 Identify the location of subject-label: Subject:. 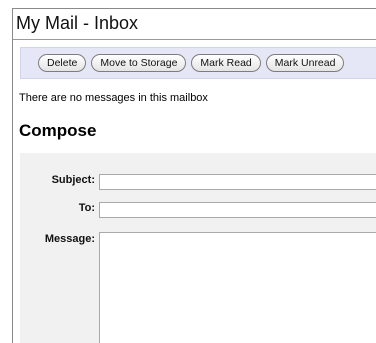
(73, 180).